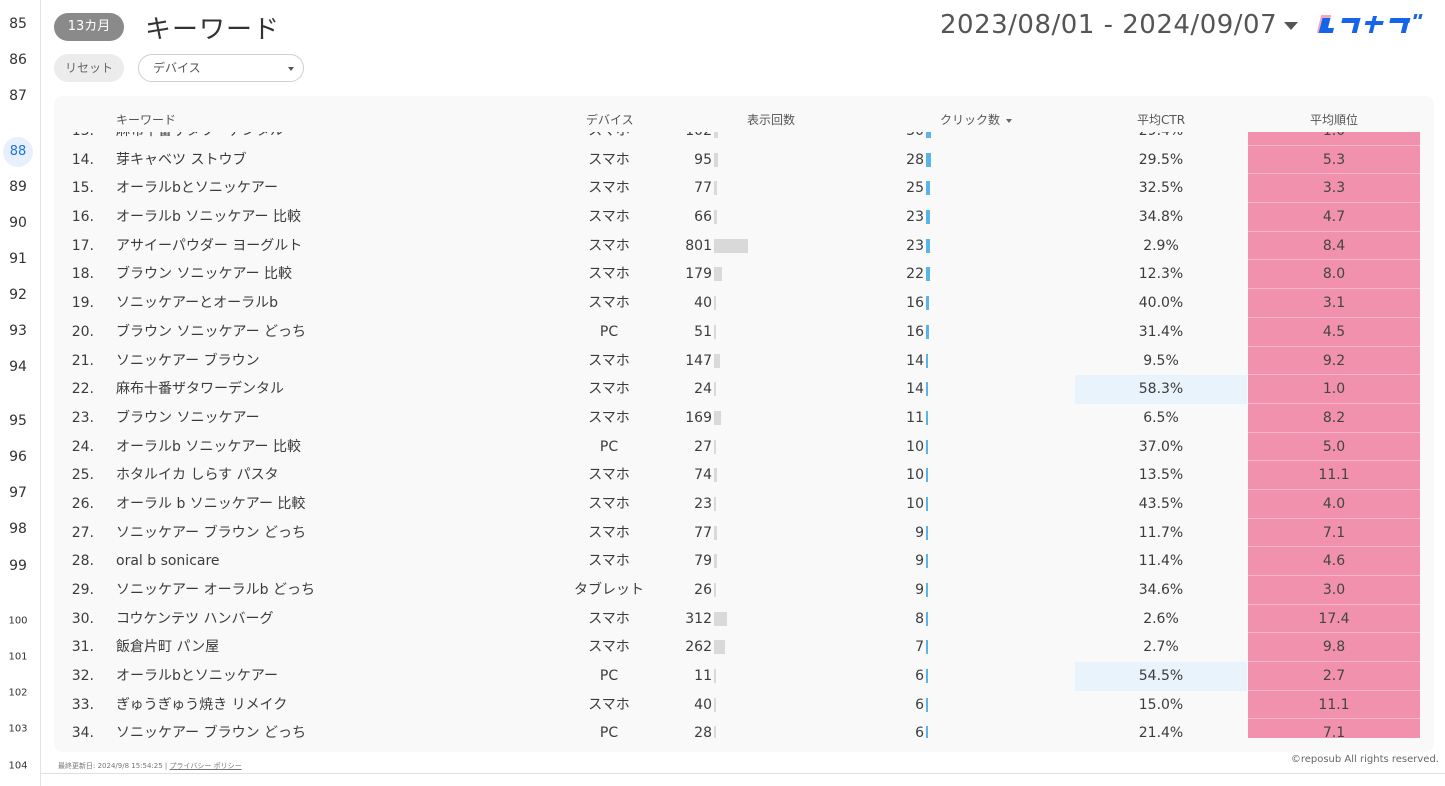  I want to click on period-badge: 13カ月, so click(89, 27).